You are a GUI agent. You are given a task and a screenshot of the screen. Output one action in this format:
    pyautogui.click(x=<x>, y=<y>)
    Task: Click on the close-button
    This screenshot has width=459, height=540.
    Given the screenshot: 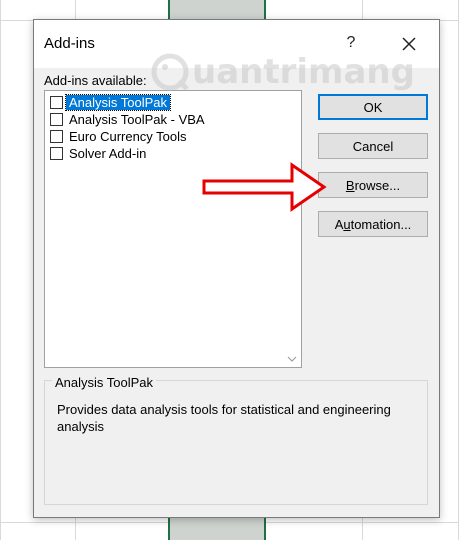 What is the action you would take?
    pyautogui.click(x=409, y=44)
    